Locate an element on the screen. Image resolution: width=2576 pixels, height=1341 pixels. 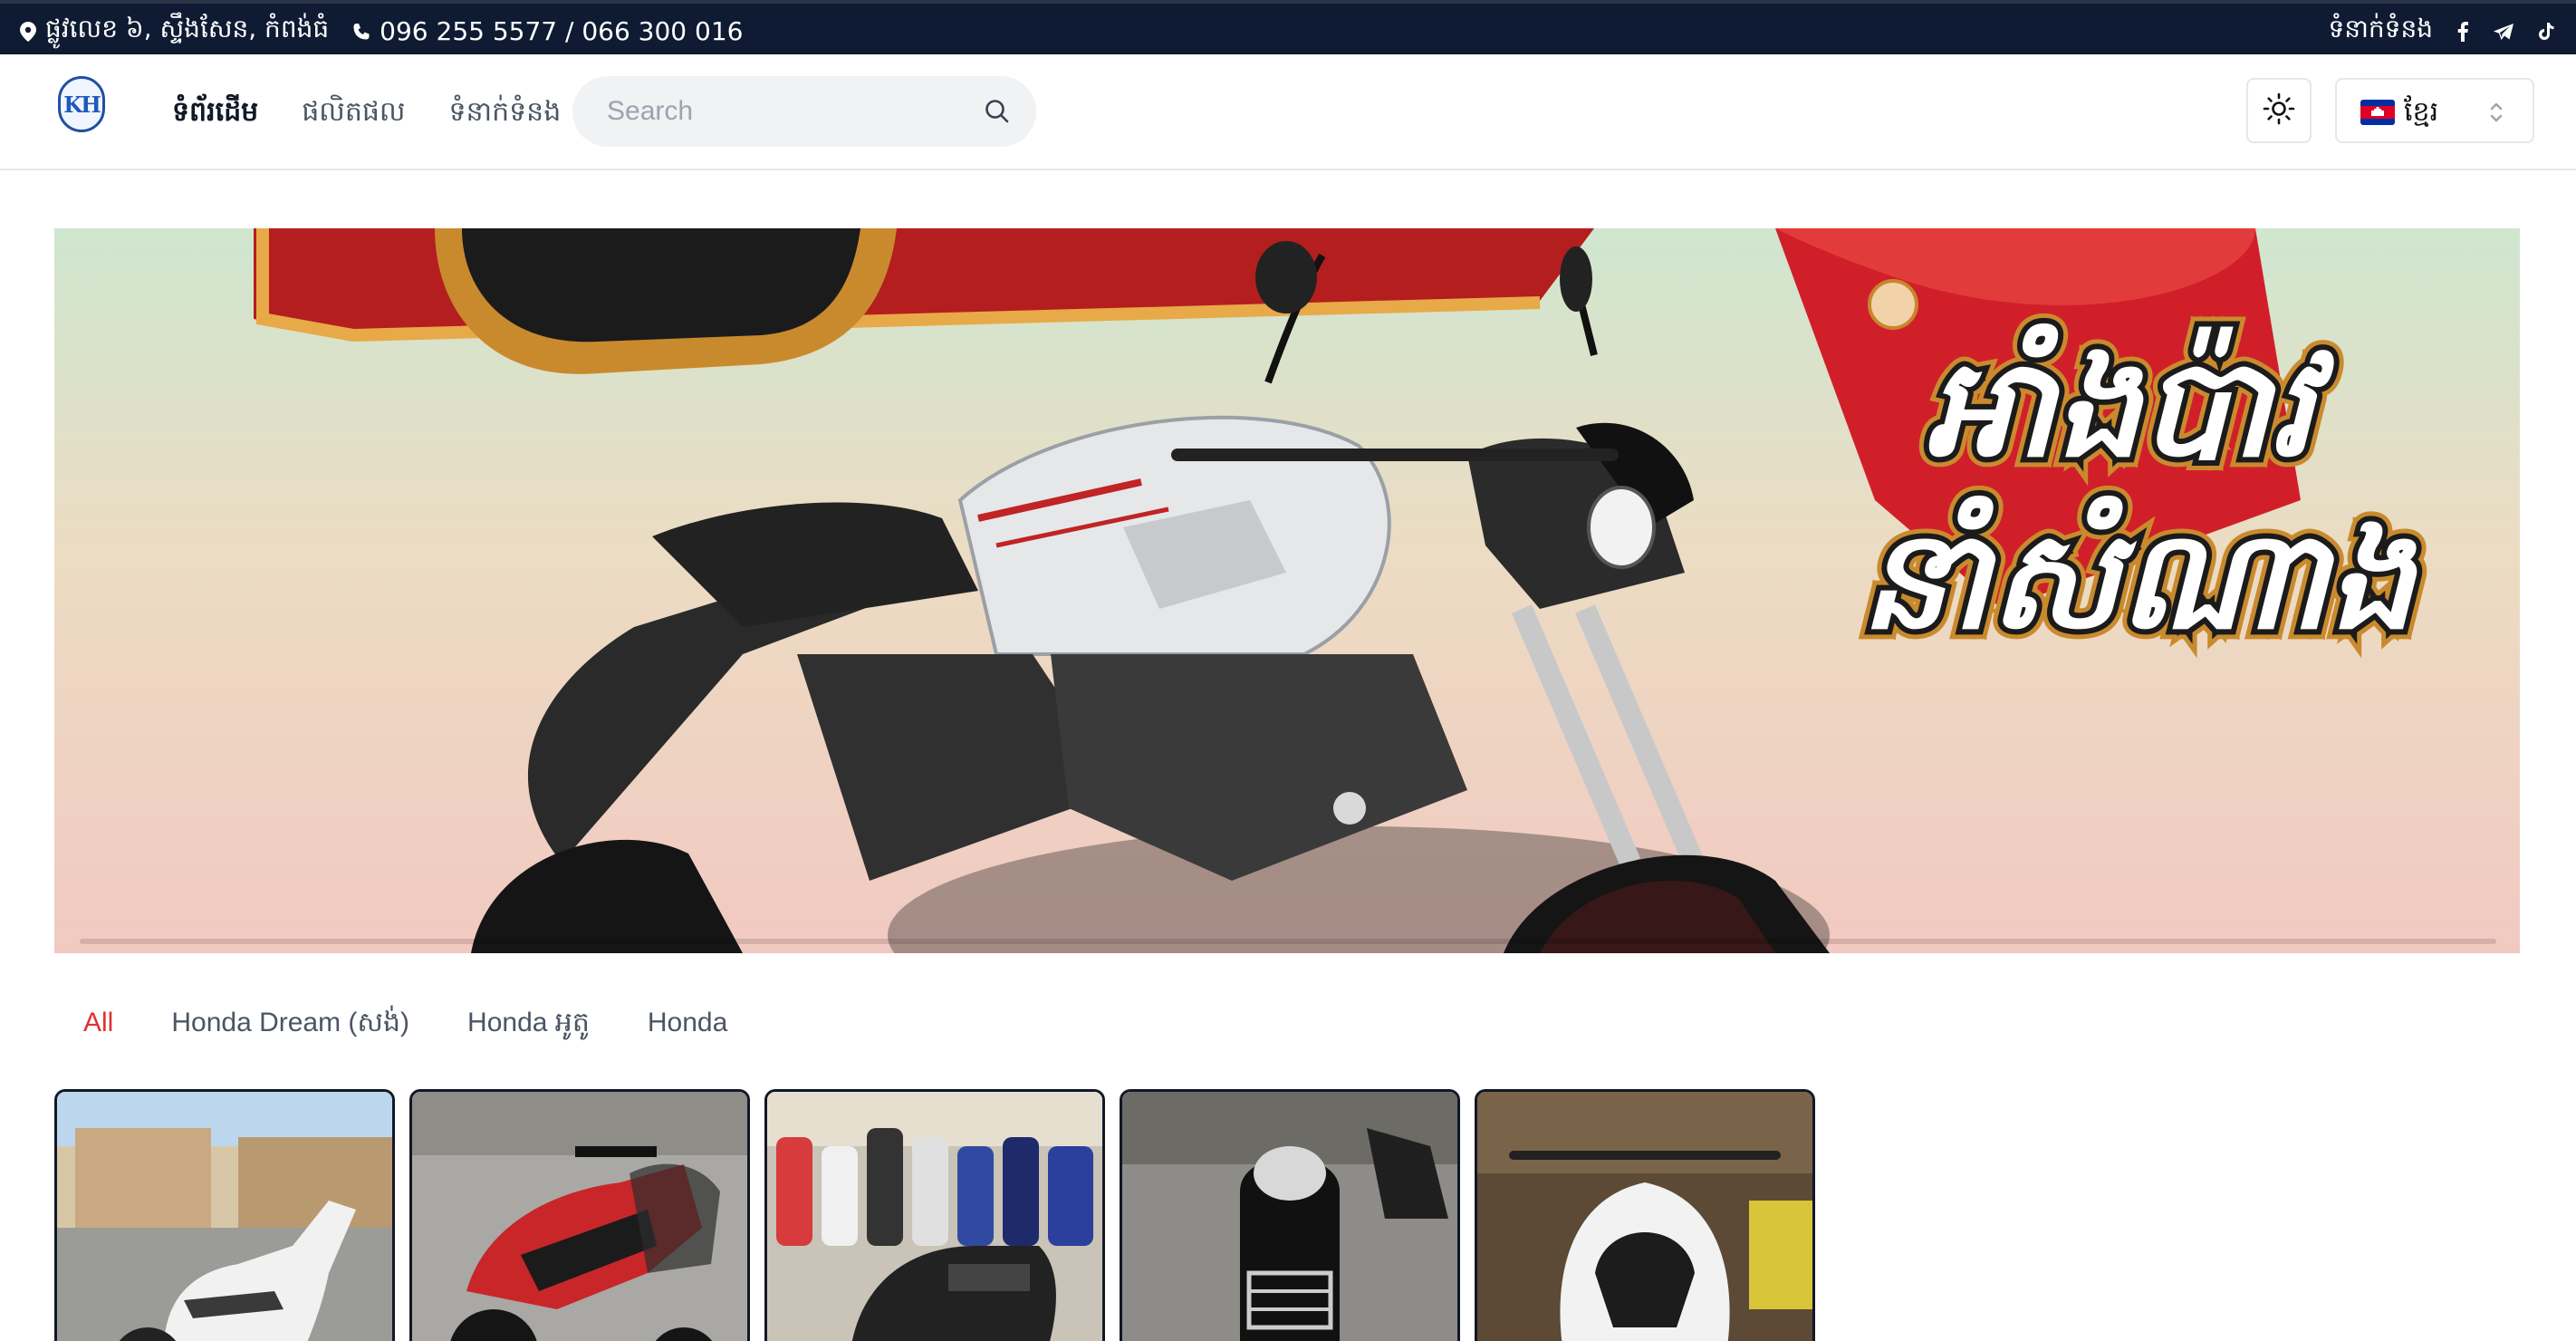
cambodia-flag-icon is located at coordinates (2377, 113).